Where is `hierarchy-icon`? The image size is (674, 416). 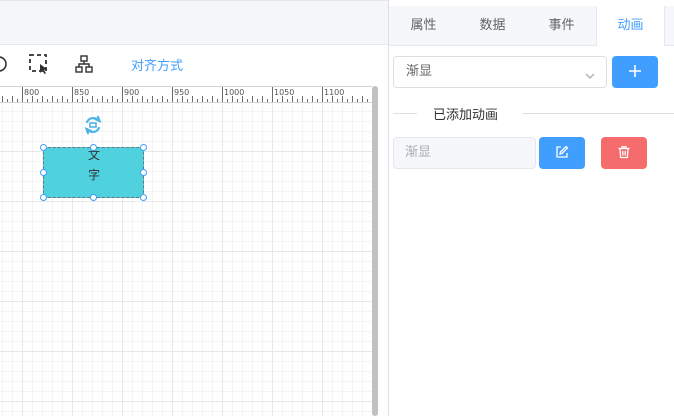
hierarchy-icon is located at coordinates (84, 64).